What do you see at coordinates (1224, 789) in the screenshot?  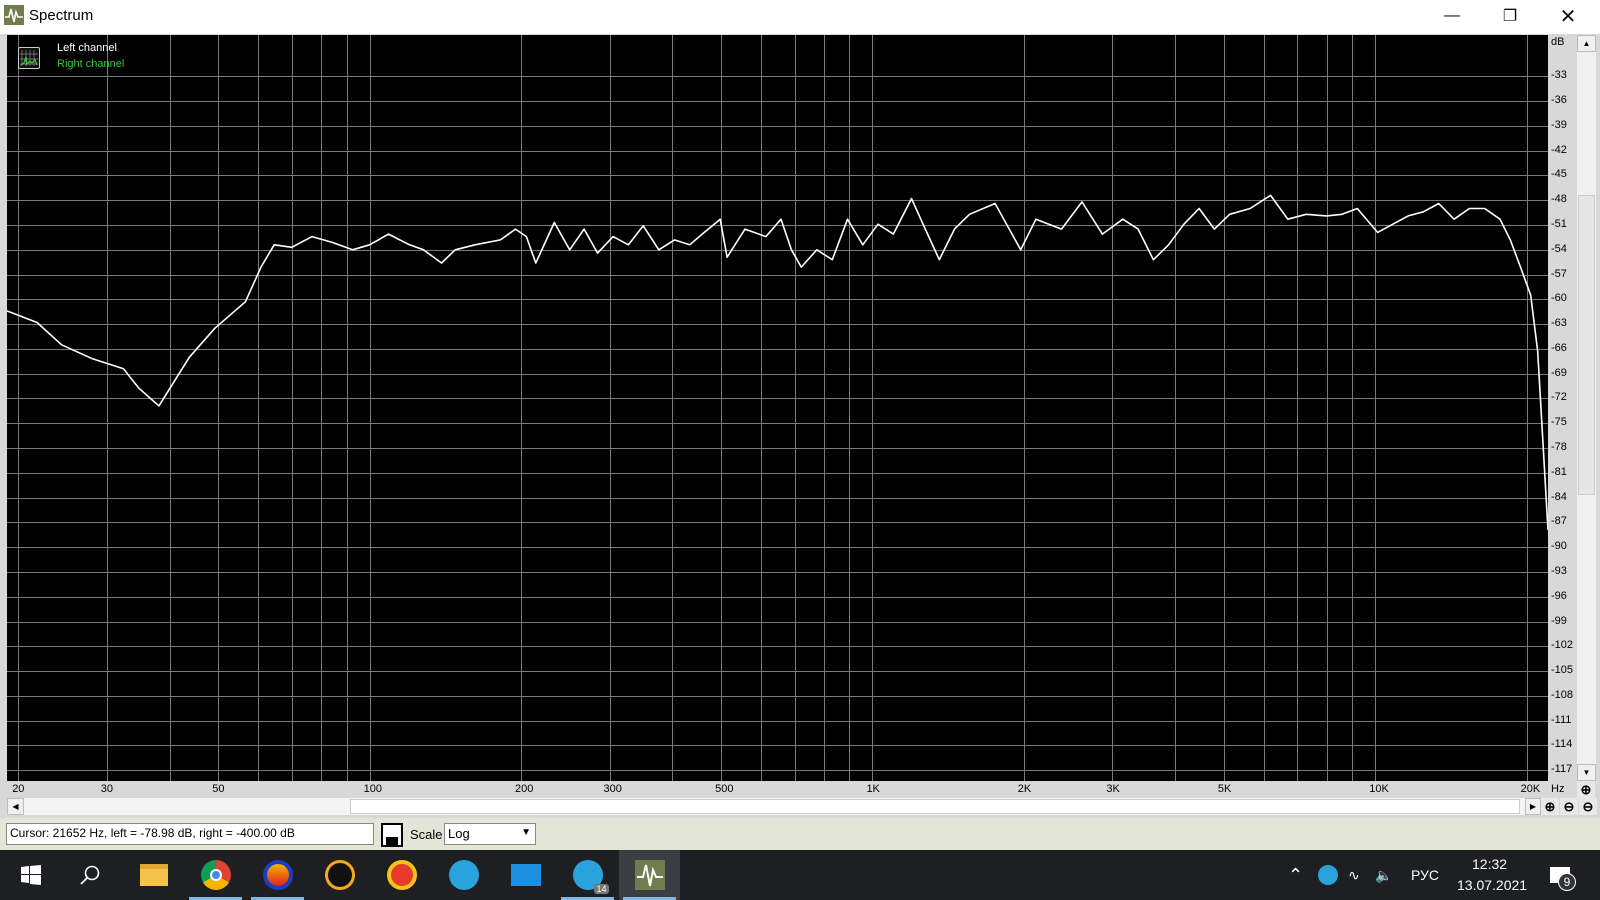 I see `x-tick-label: 5K` at bounding box center [1224, 789].